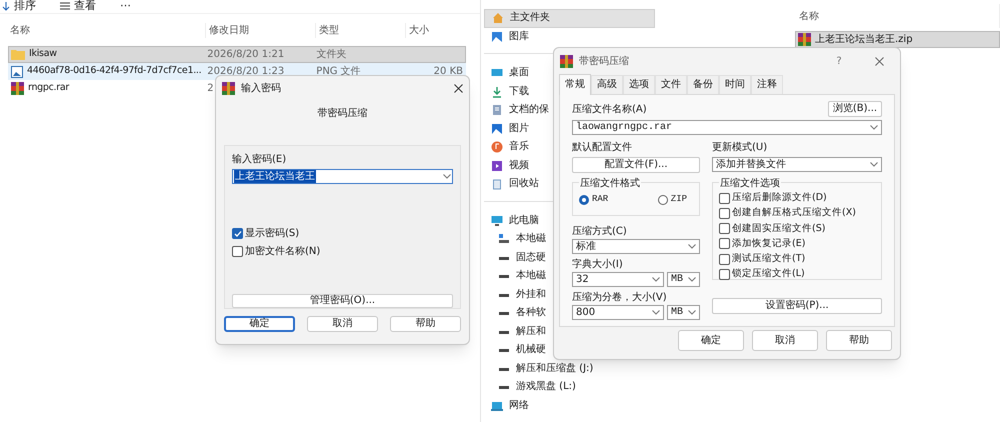  I want to click on field-label: 默认配置文件, so click(602, 147).